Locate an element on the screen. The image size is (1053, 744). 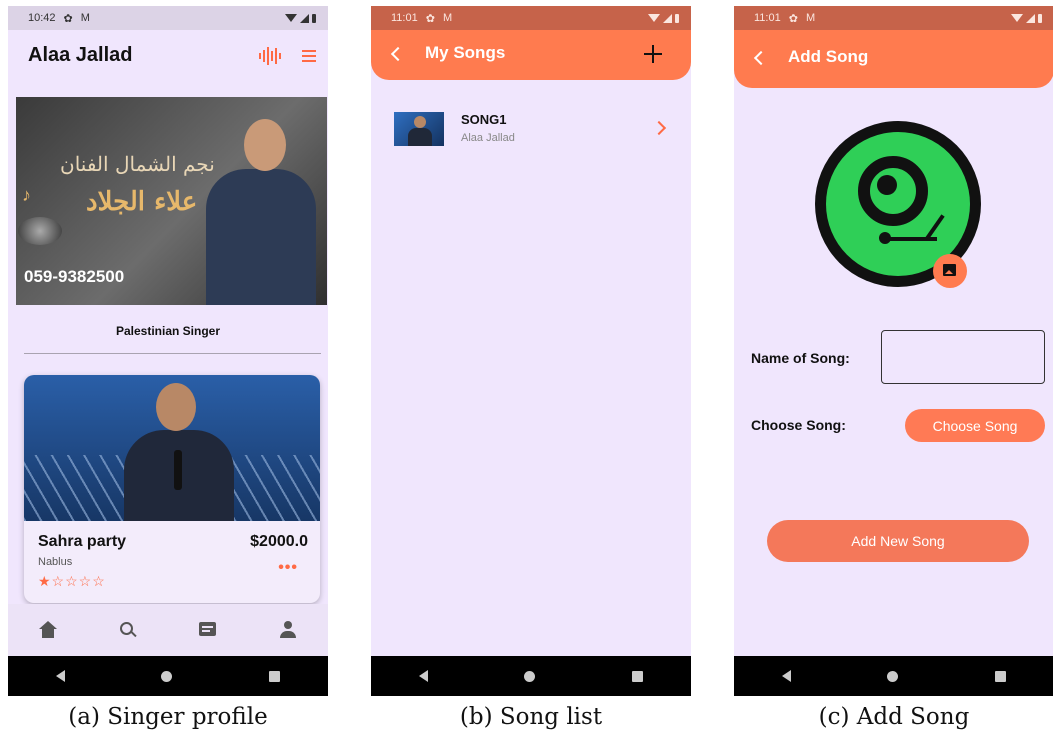
singer-photo is located at coordinates (261, 212).